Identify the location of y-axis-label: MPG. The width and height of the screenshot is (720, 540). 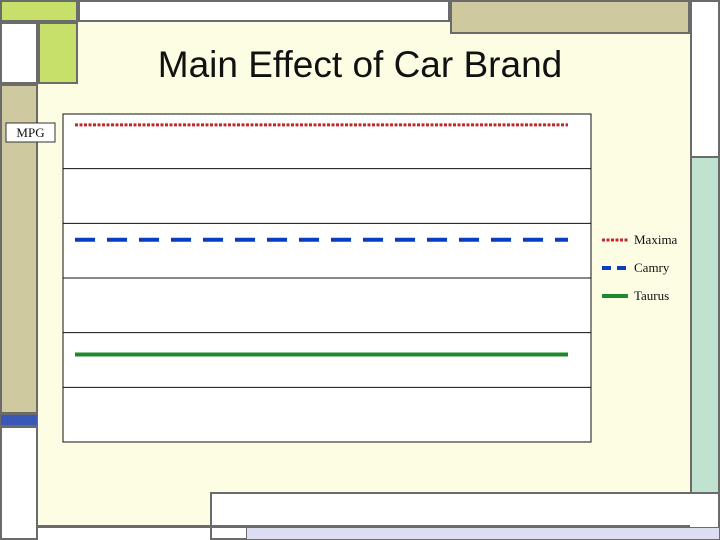
(30, 132).